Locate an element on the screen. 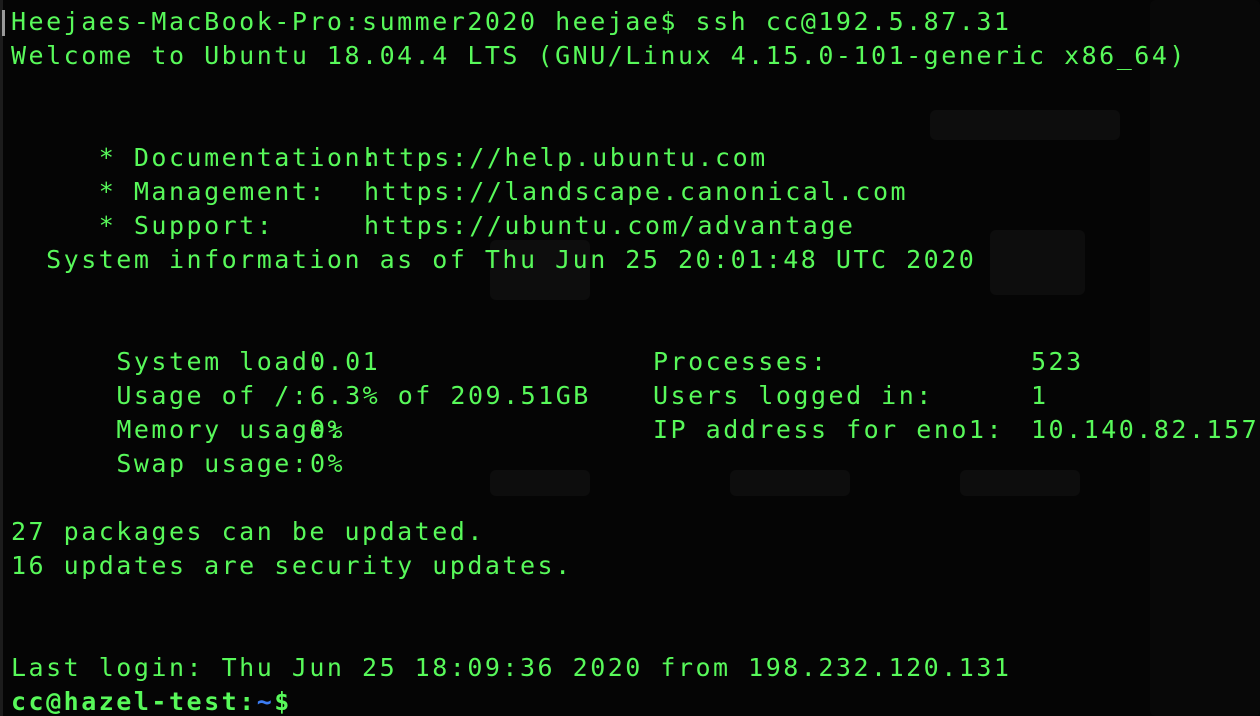 The image size is (1260, 716). line-marker is located at coordinates (3, 23).